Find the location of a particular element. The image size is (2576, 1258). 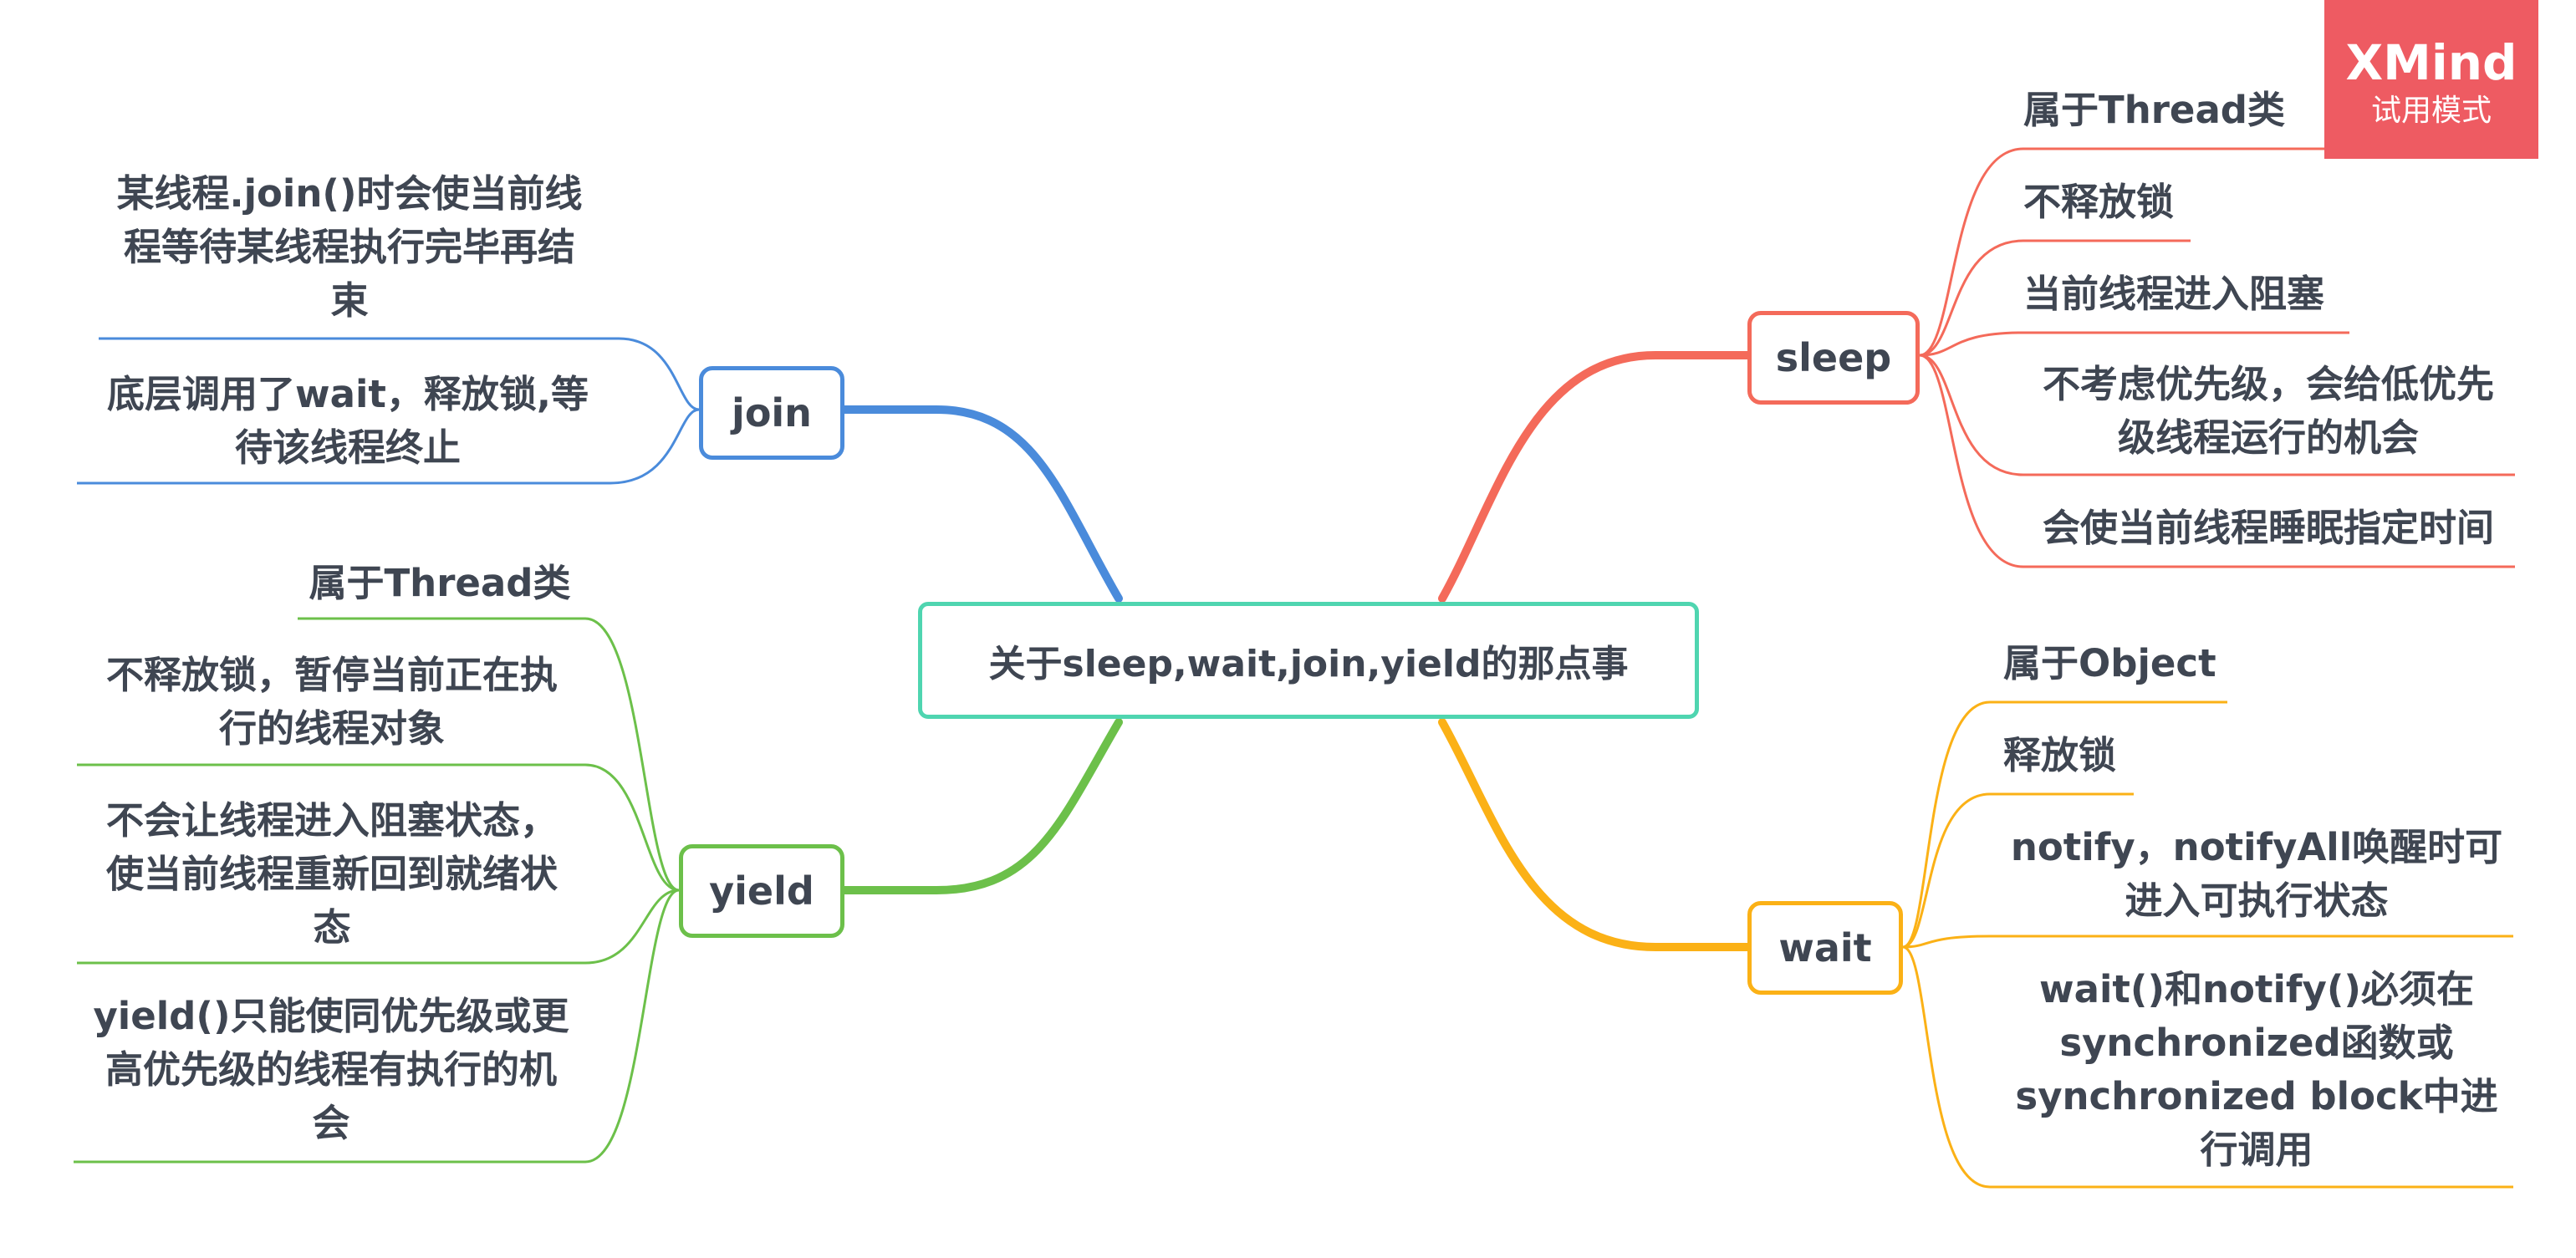

wait-sub-connector is located at coordinates (2208, 942).